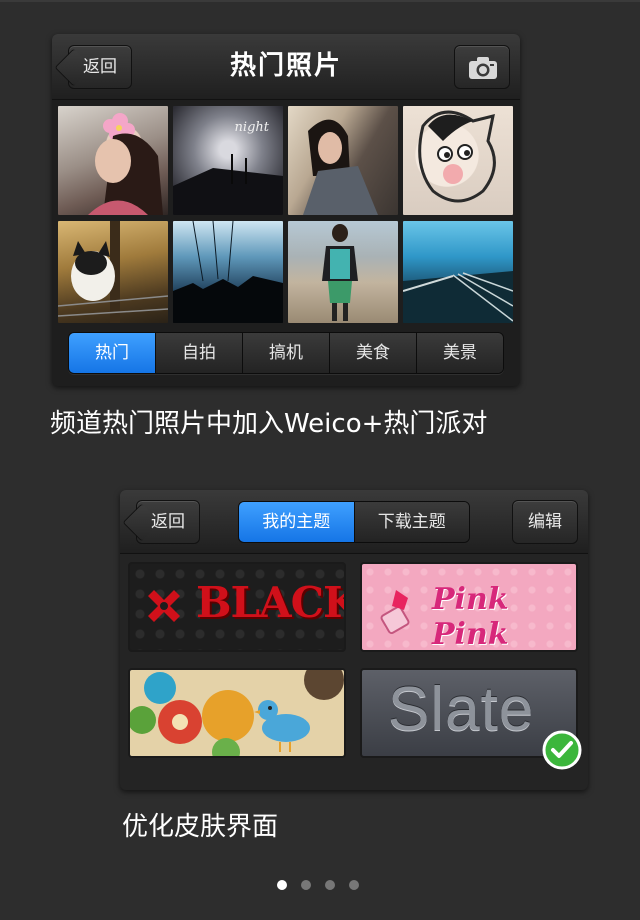 The image size is (640, 920). I want to click on photo-category-tabs: 热门 自拍 搞机 美食 美景, so click(286, 353).